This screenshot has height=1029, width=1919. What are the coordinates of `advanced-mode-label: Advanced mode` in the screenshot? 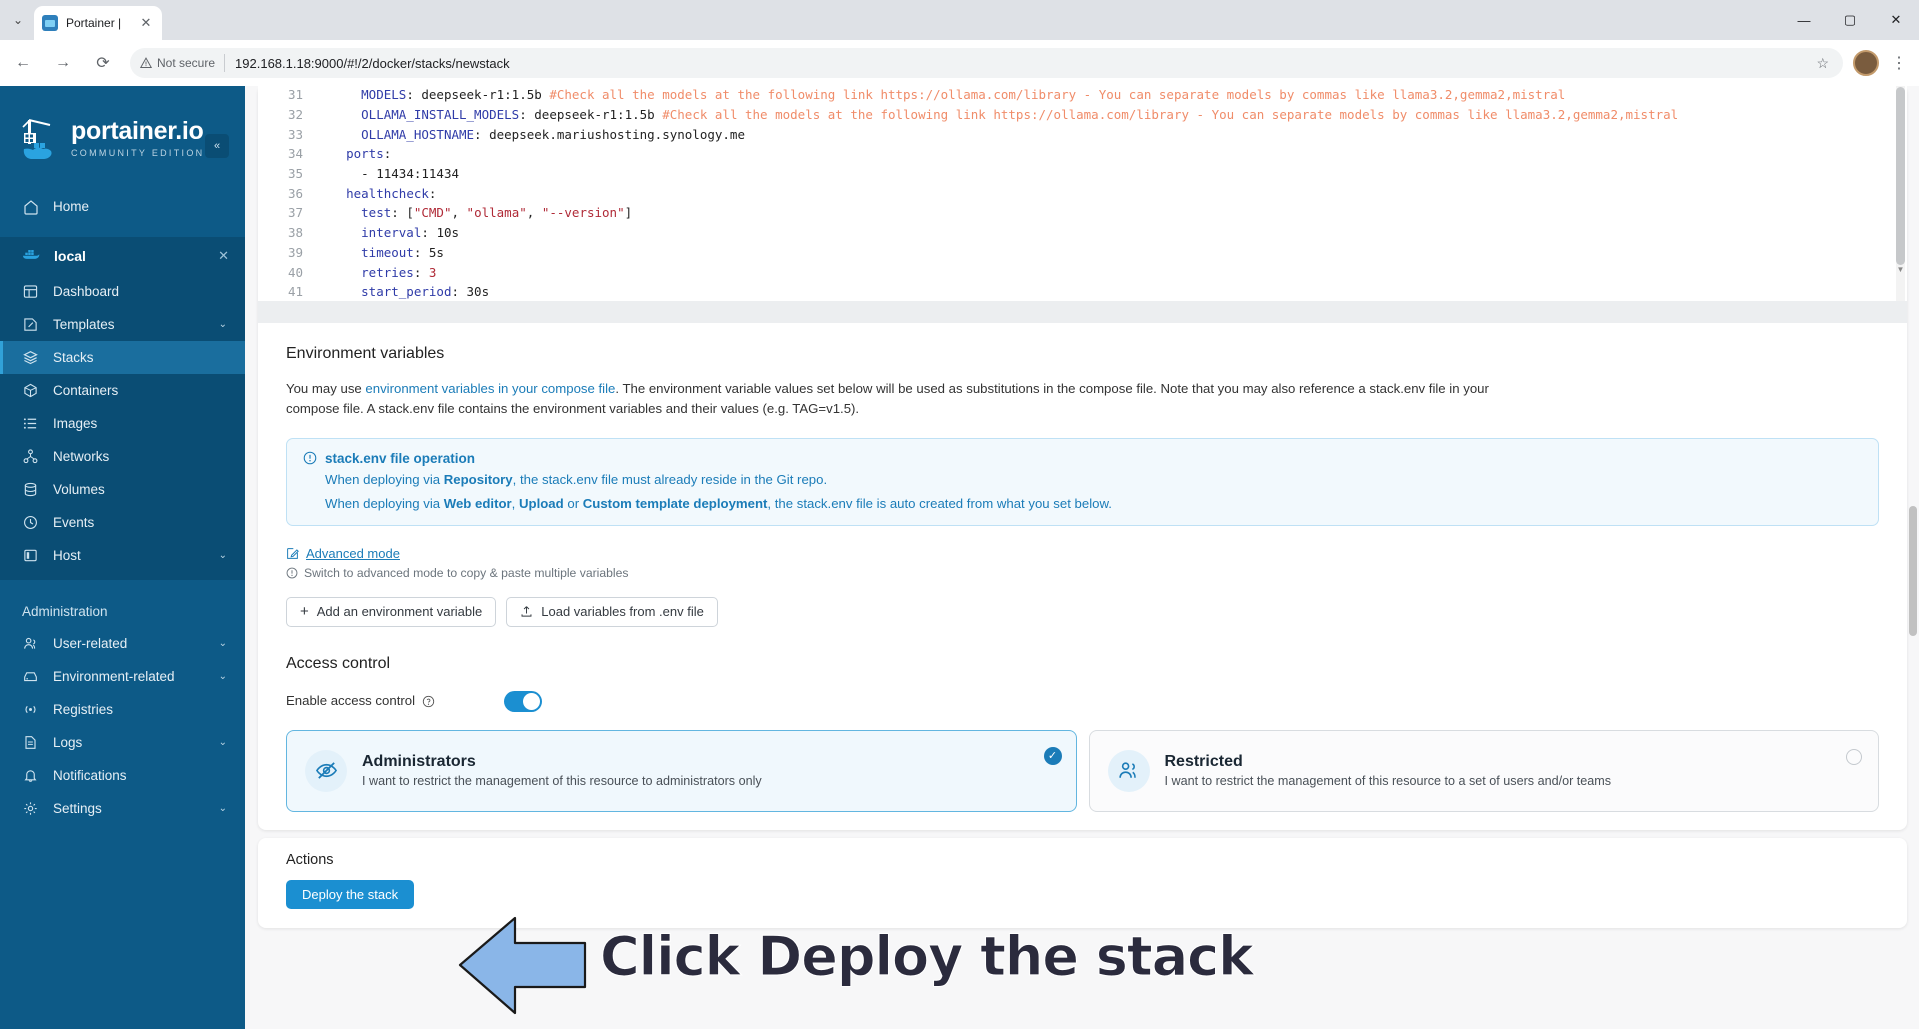 It's located at (353, 553).